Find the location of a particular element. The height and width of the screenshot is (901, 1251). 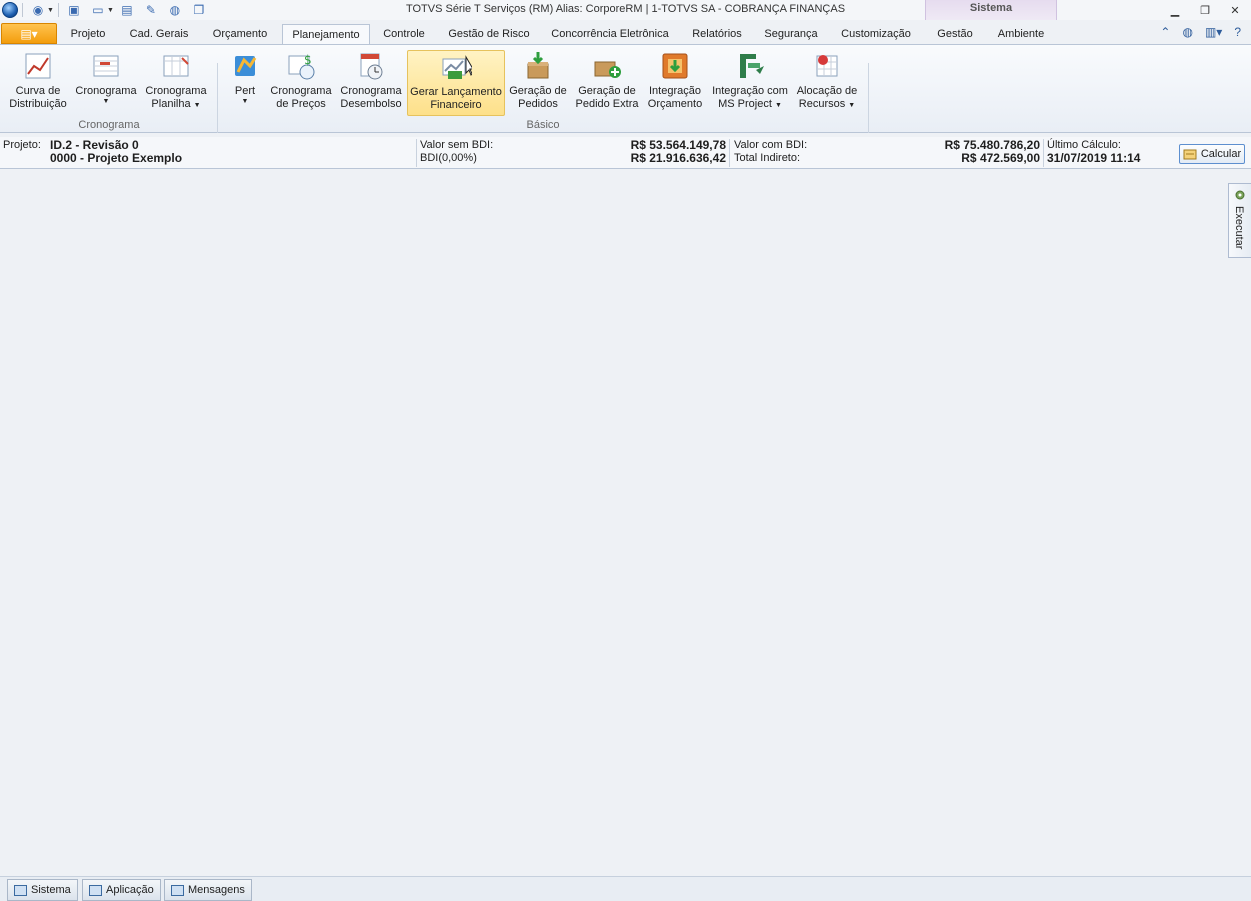

geracao-pedido-extra-button: Geração de Pedido Extra is located at coordinates (607, 83).